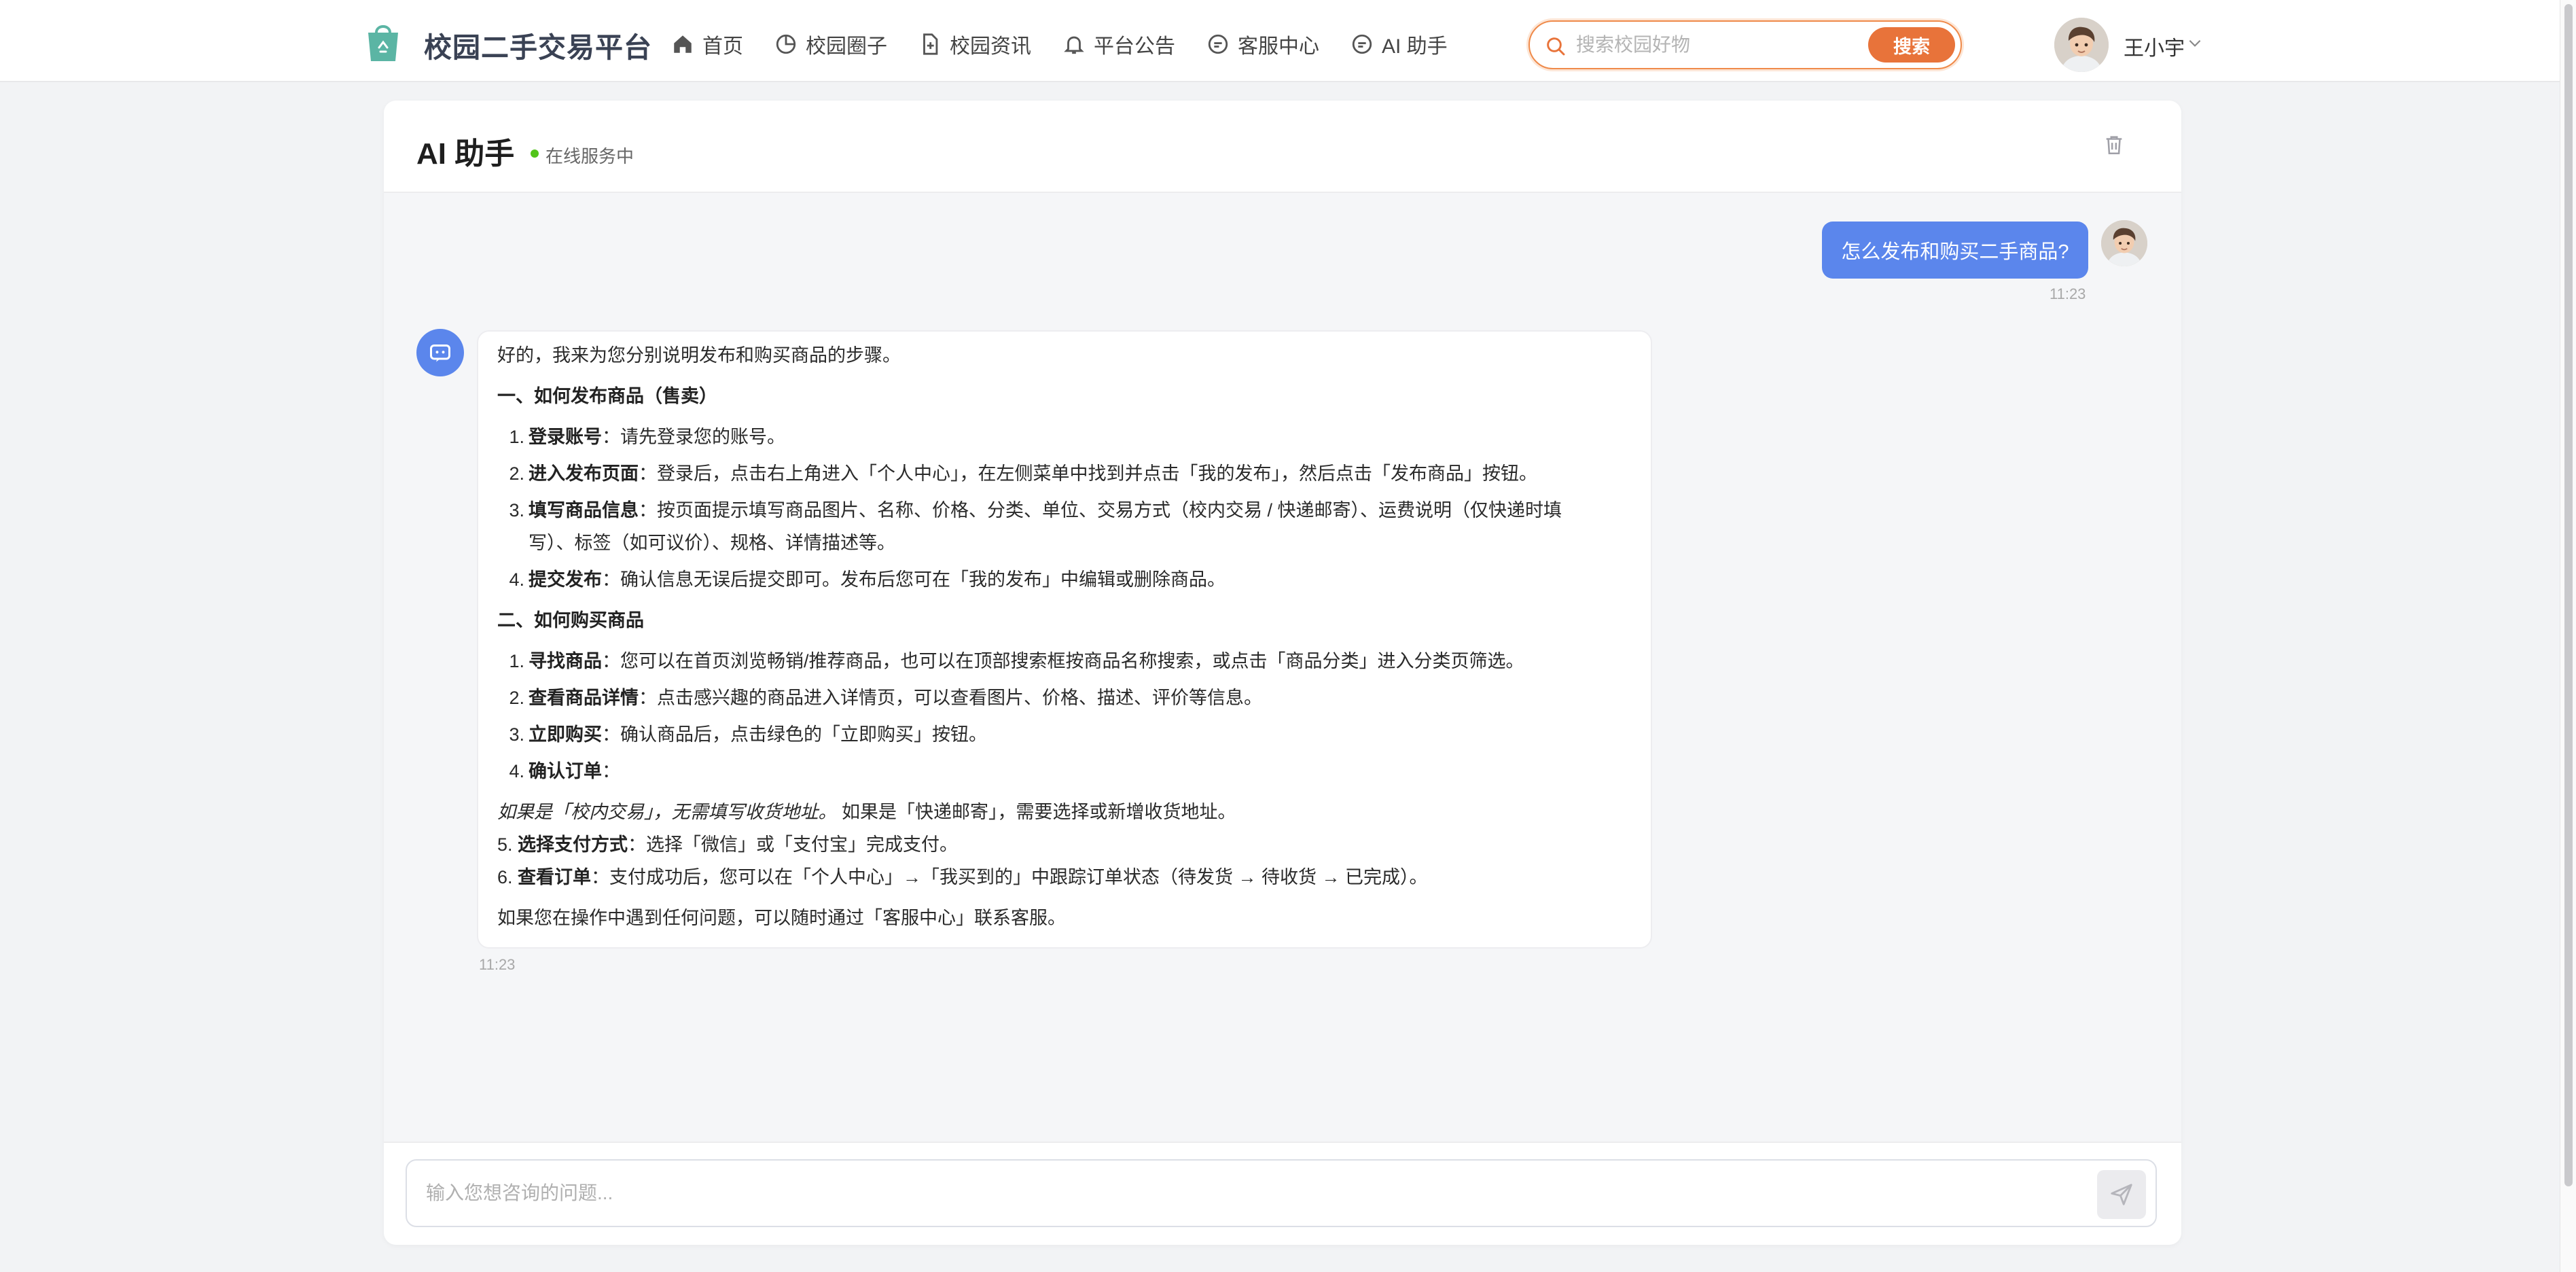 The height and width of the screenshot is (1272, 2576). Describe the element at coordinates (930, 44) in the screenshot. I see `document-plus-icon` at that location.